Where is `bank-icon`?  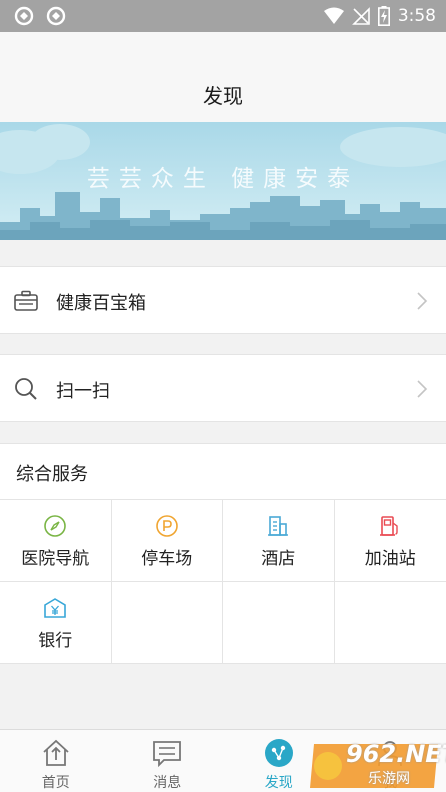 bank-icon is located at coordinates (55, 608).